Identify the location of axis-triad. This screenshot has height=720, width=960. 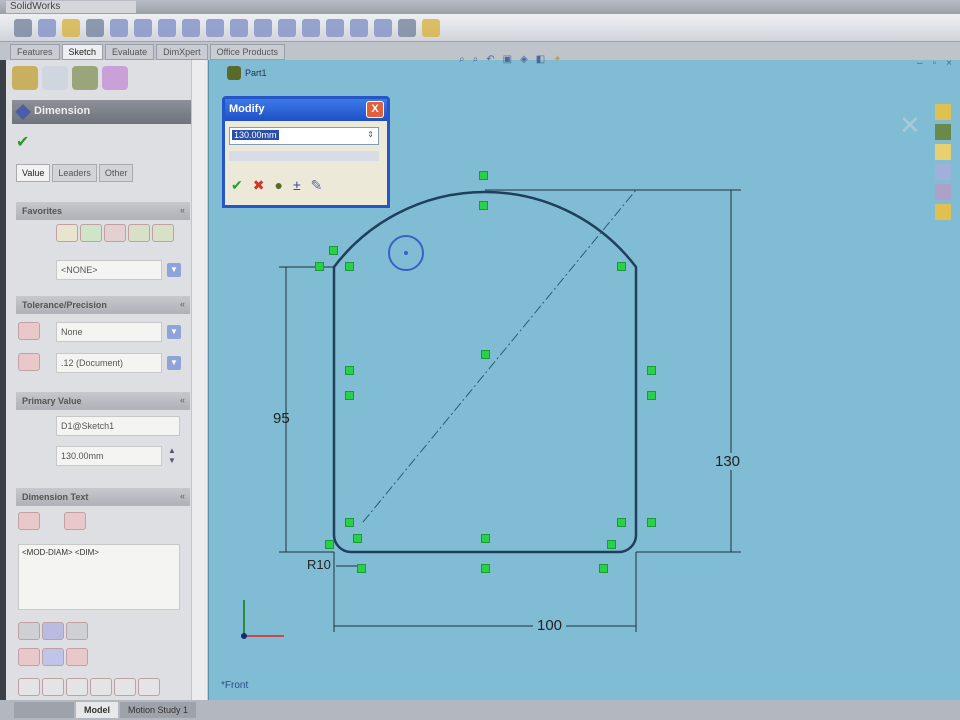
(262, 619).